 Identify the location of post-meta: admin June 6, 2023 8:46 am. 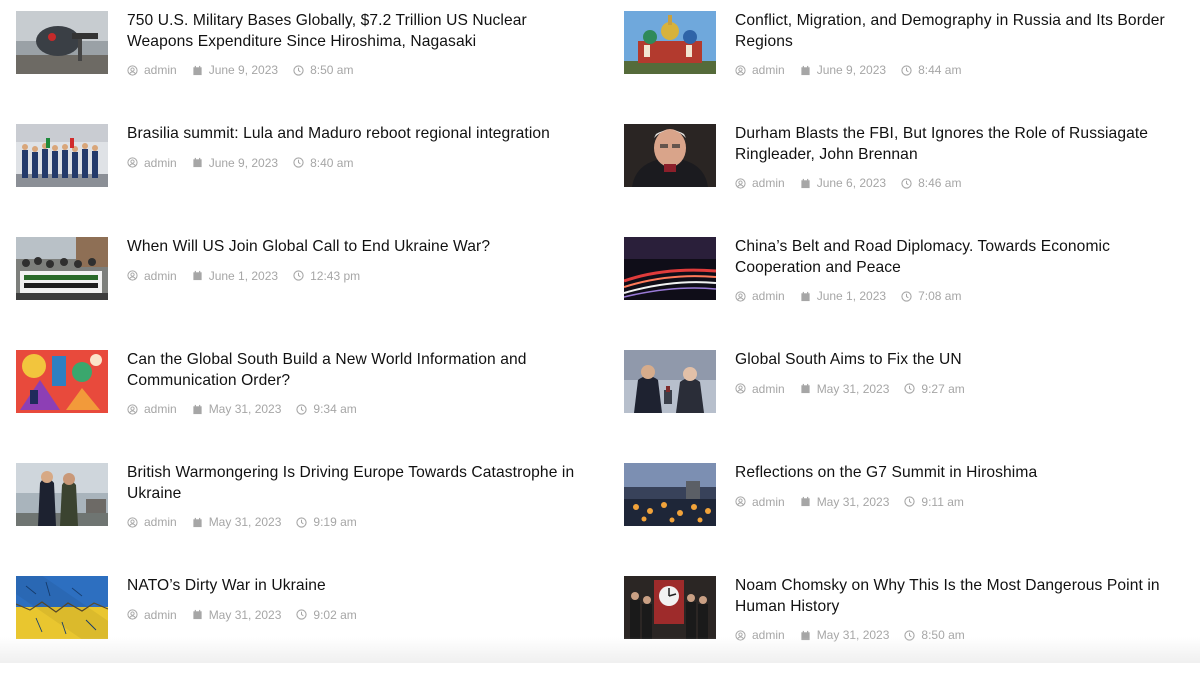
(962, 183).